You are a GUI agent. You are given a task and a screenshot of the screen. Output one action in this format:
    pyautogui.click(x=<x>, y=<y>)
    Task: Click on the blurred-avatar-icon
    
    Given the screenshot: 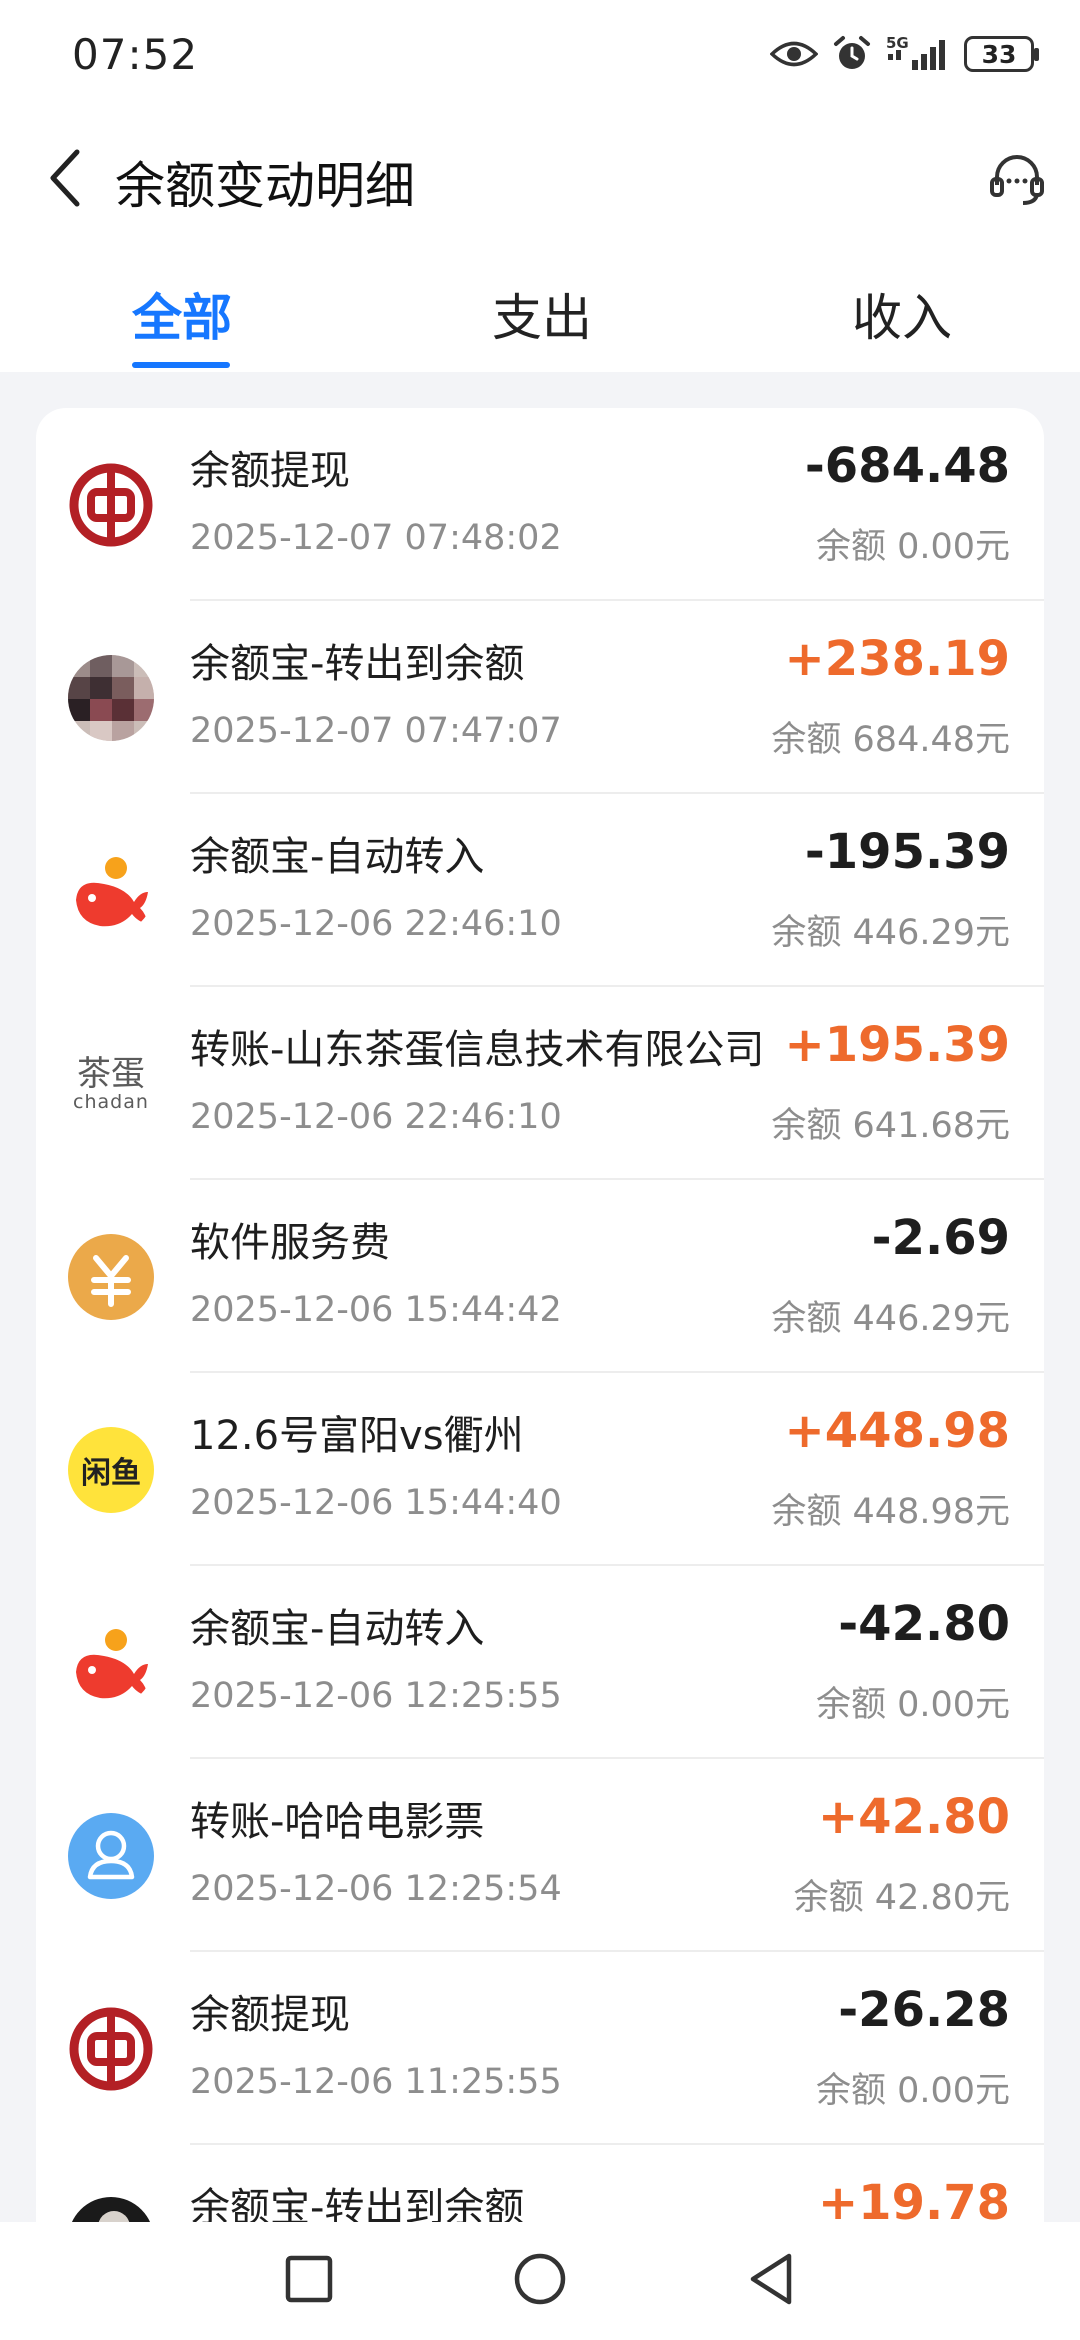 What is the action you would take?
    pyautogui.click(x=111, y=698)
    